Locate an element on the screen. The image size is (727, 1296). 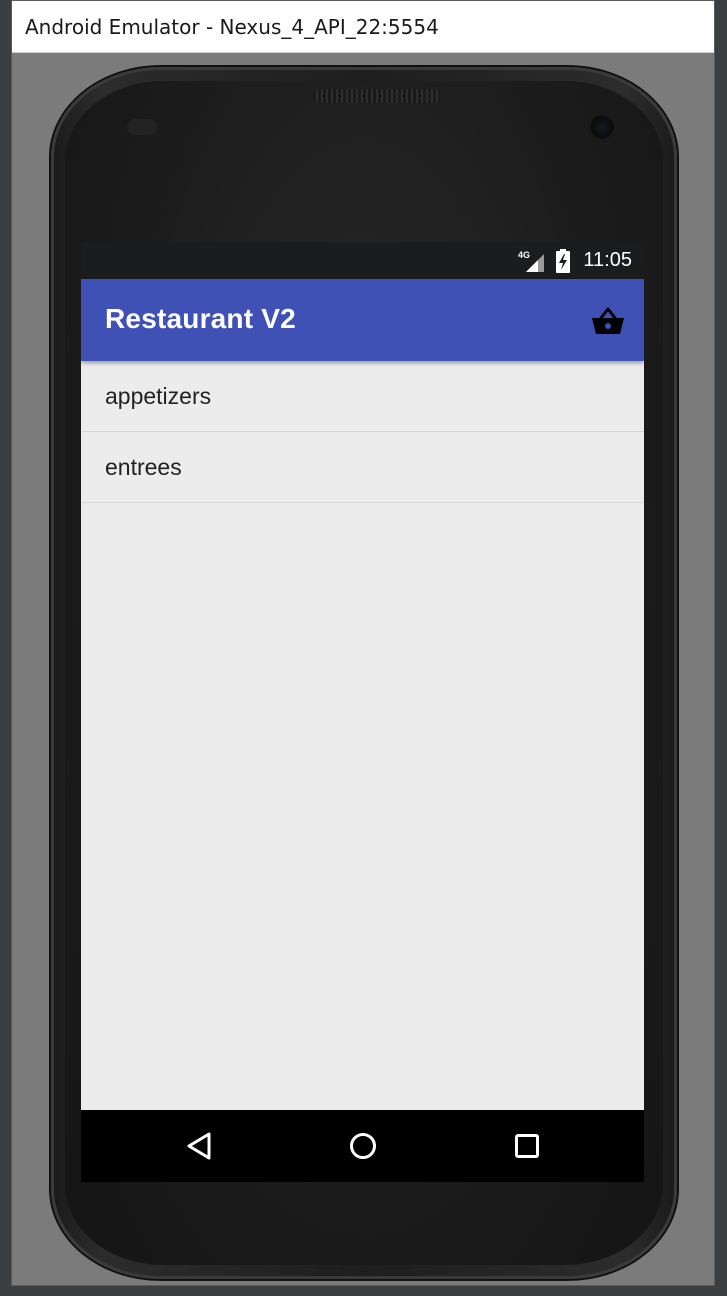
home-icon is located at coordinates (363, 1146).